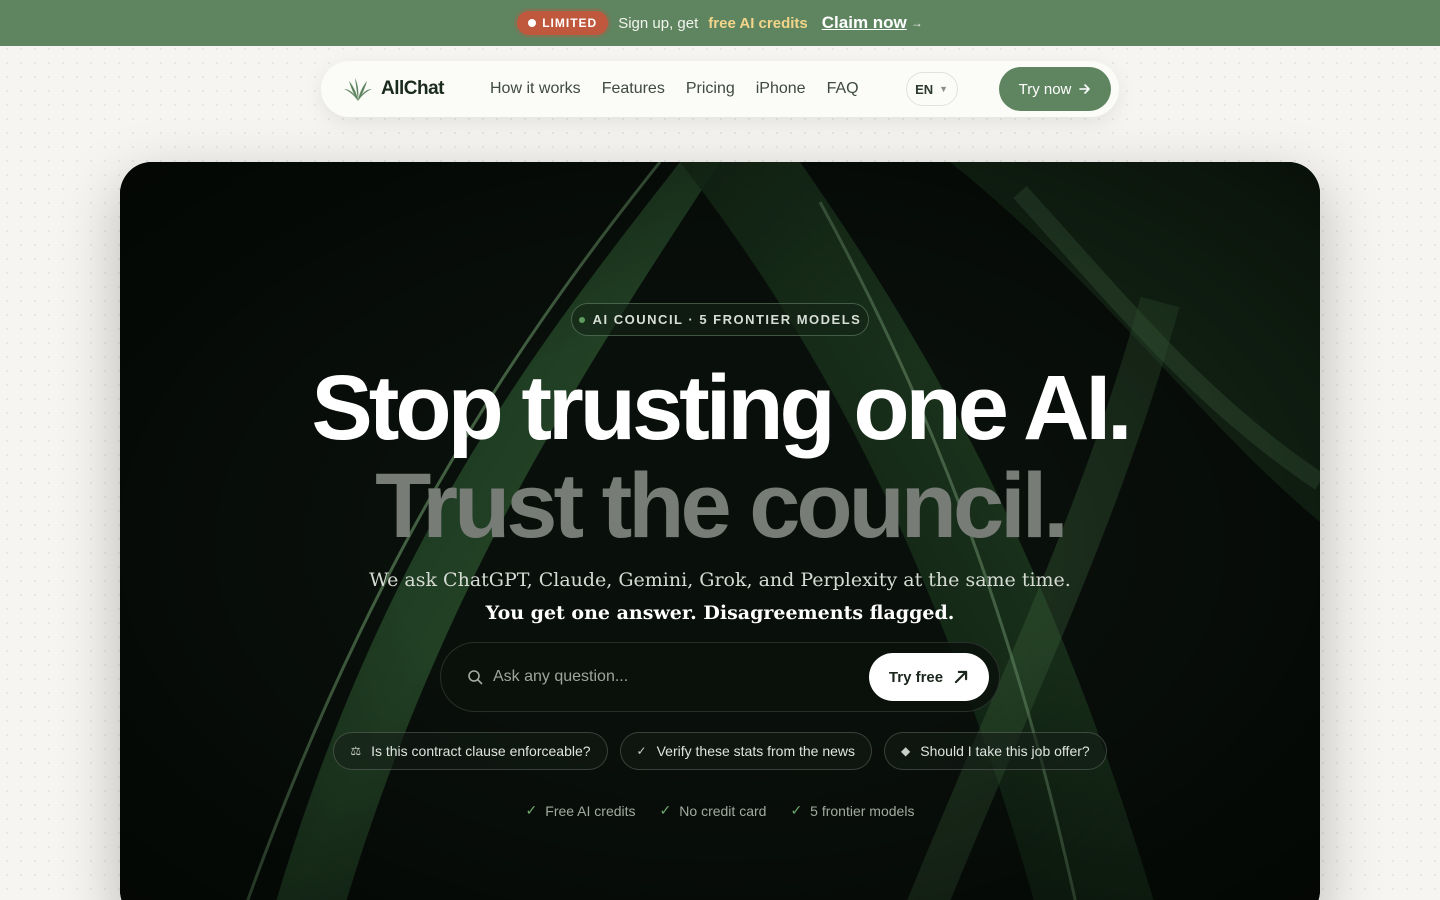 The height and width of the screenshot is (900, 1440). What do you see at coordinates (723, 810) in the screenshot?
I see `perk-label: No credit card` at bounding box center [723, 810].